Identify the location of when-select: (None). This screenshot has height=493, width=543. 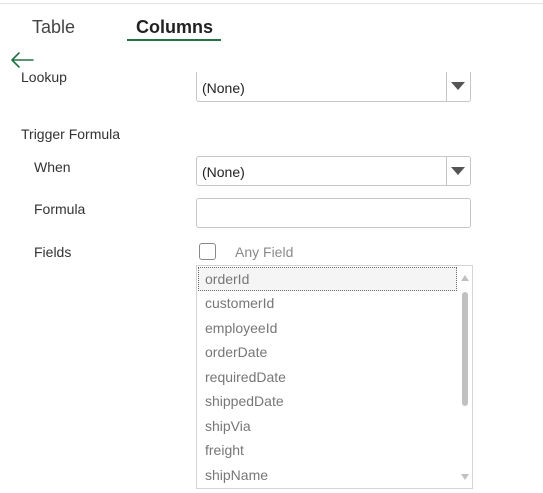
(333, 171).